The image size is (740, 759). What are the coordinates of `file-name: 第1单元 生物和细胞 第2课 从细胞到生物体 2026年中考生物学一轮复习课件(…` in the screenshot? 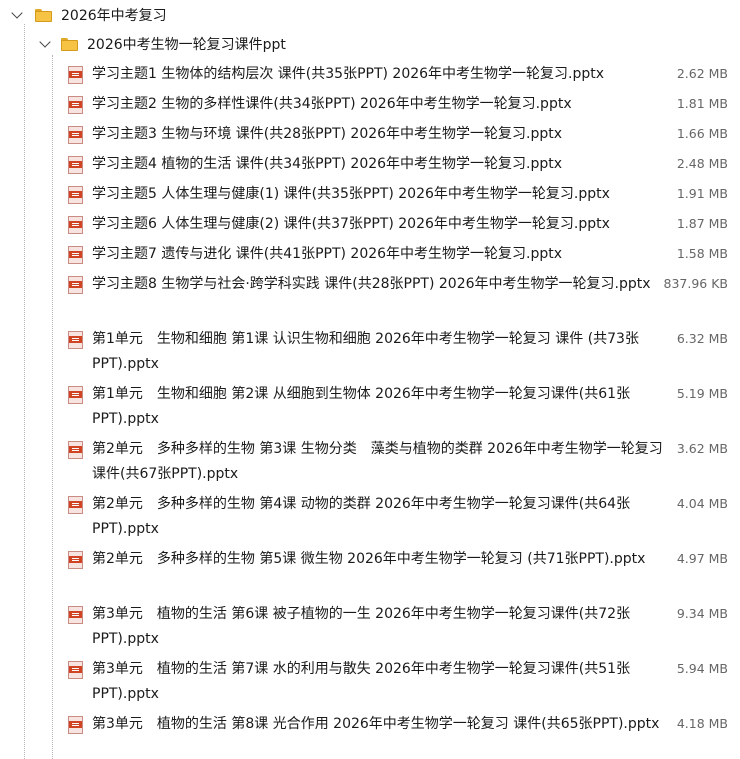 It's located at (361, 406).